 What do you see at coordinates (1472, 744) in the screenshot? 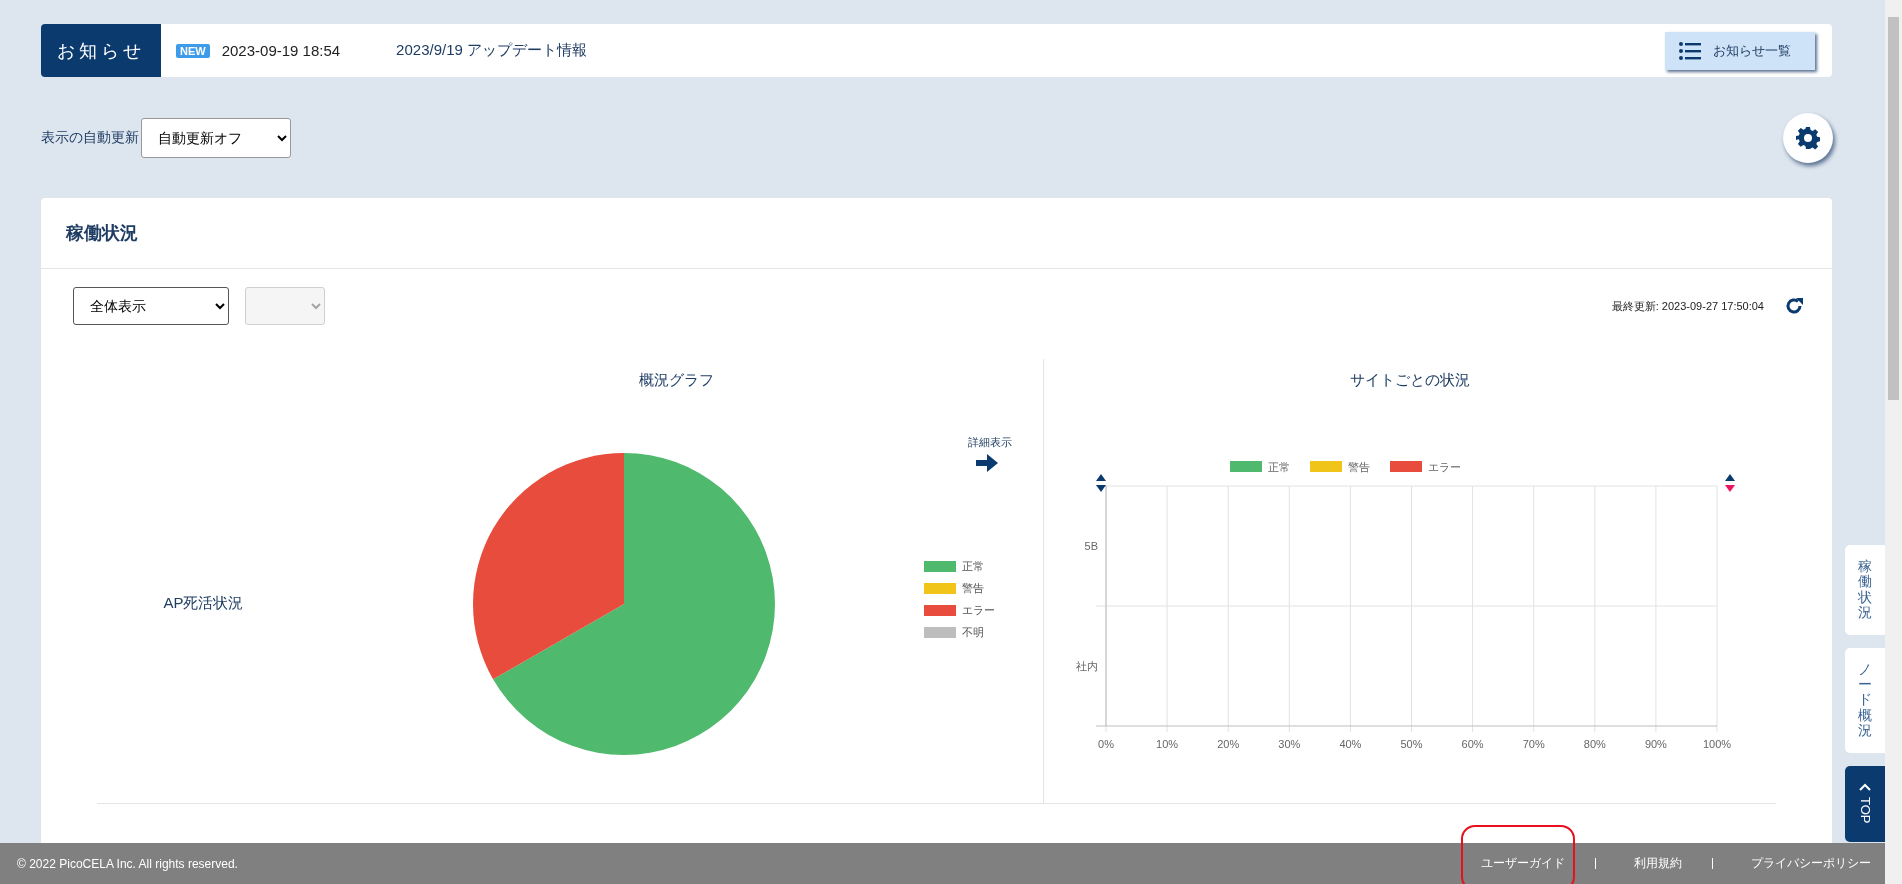
I see `tick-label: 60%` at bounding box center [1472, 744].